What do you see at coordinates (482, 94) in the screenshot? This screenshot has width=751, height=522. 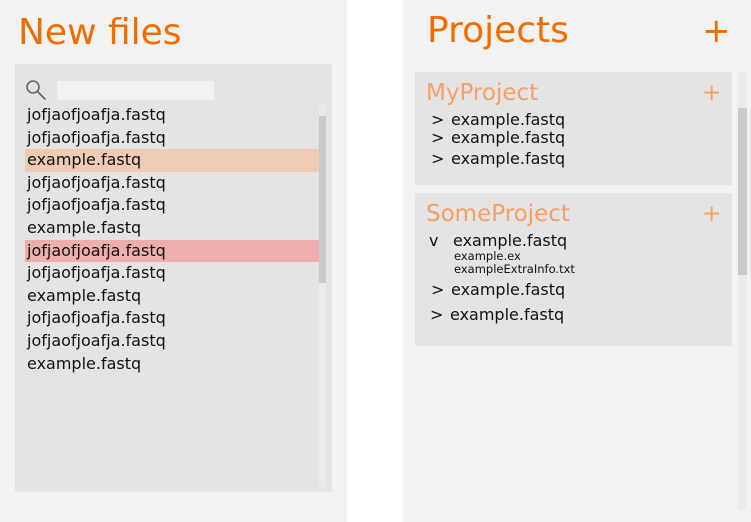 I see `project-name: MyProject` at bounding box center [482, 94].